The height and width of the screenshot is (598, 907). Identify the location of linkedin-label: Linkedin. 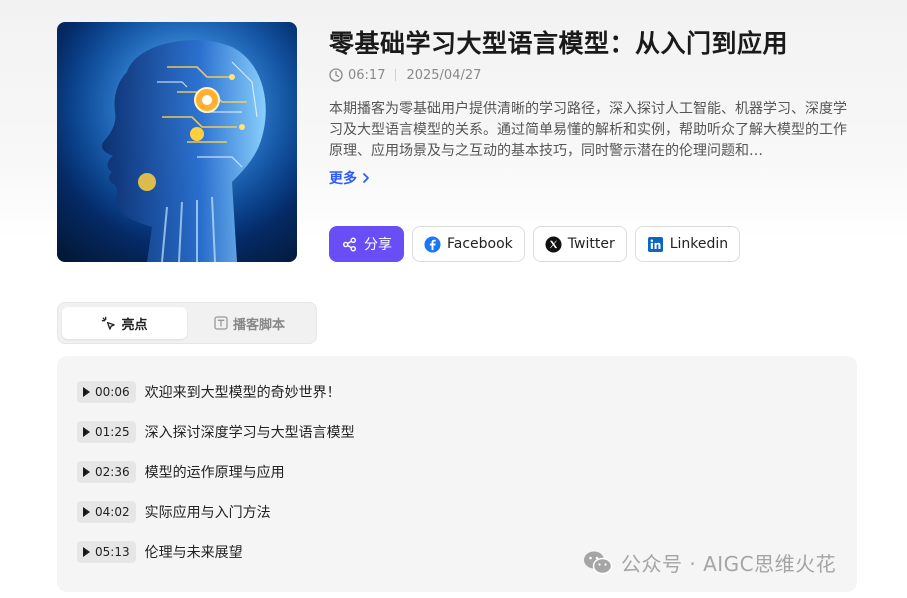
(699, 244).